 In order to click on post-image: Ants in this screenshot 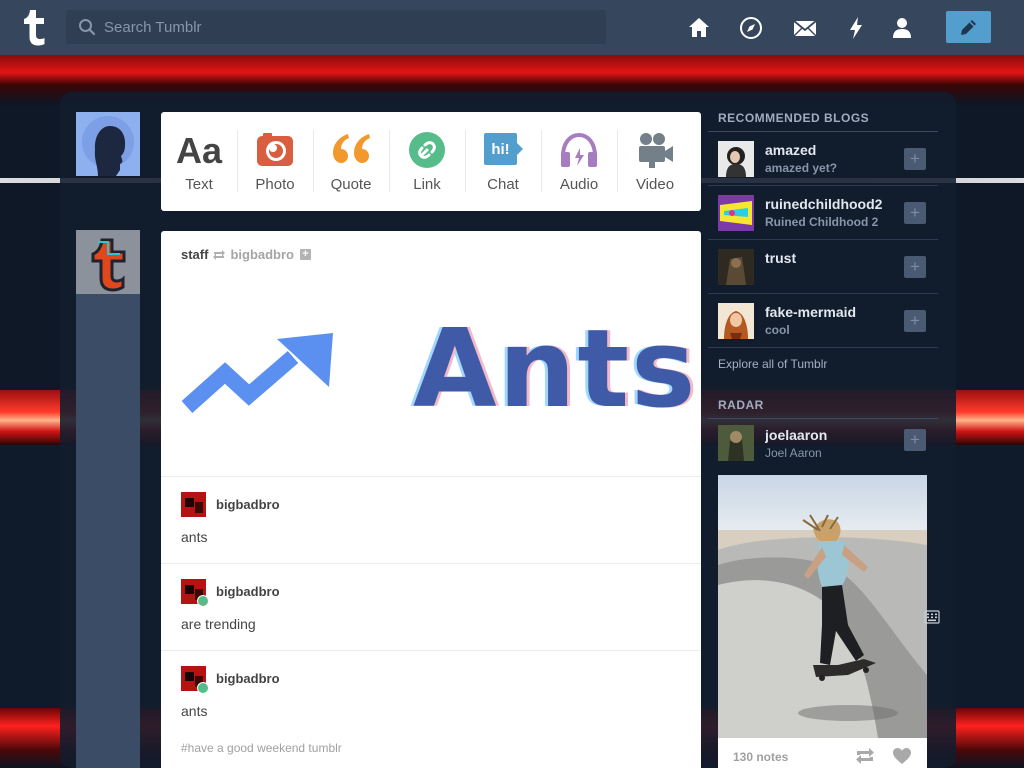, I will do `click(438, 375)`.